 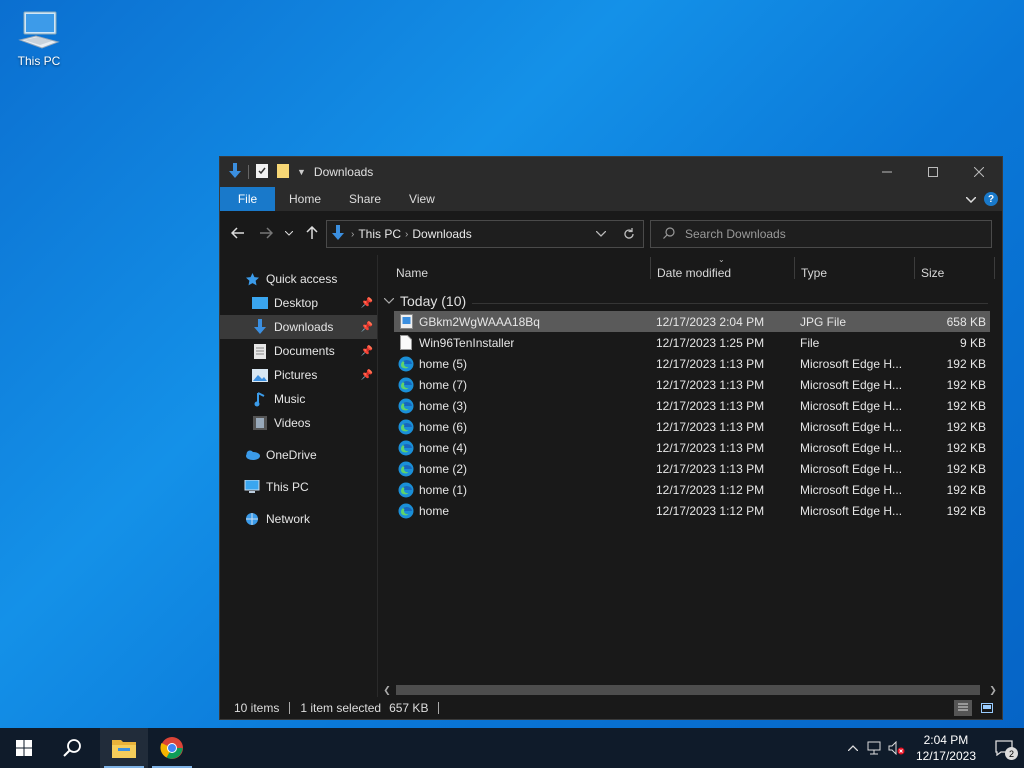 What do you see at coordinates (298, 423) in the screenshot?
I see `nav-videos: Videos` at bounding box center [298, 423].